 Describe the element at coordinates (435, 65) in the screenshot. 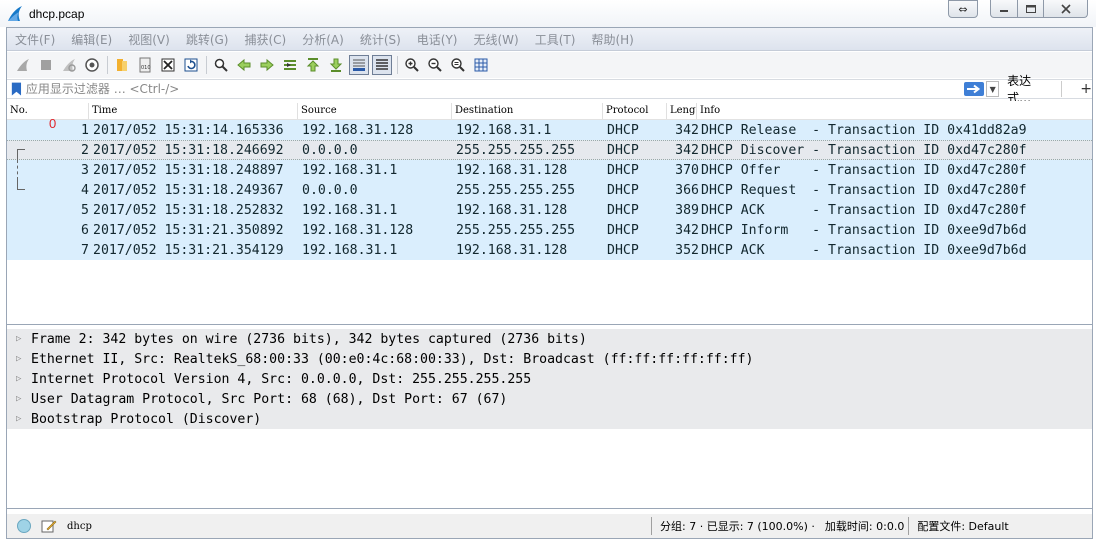

I see `zoom-out-button` at that location.